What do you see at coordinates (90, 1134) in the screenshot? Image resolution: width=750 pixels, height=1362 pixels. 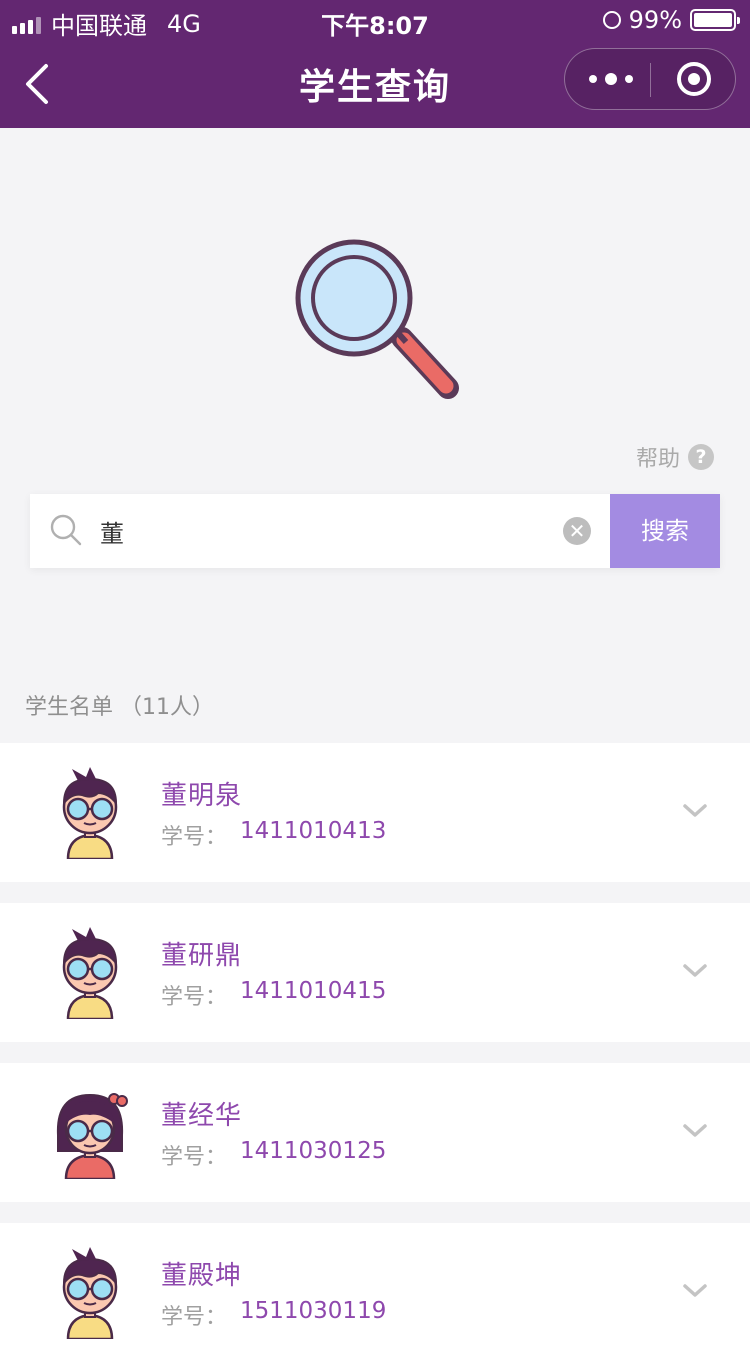 I see `girl-avatar` at bounding box center [90, 1134].